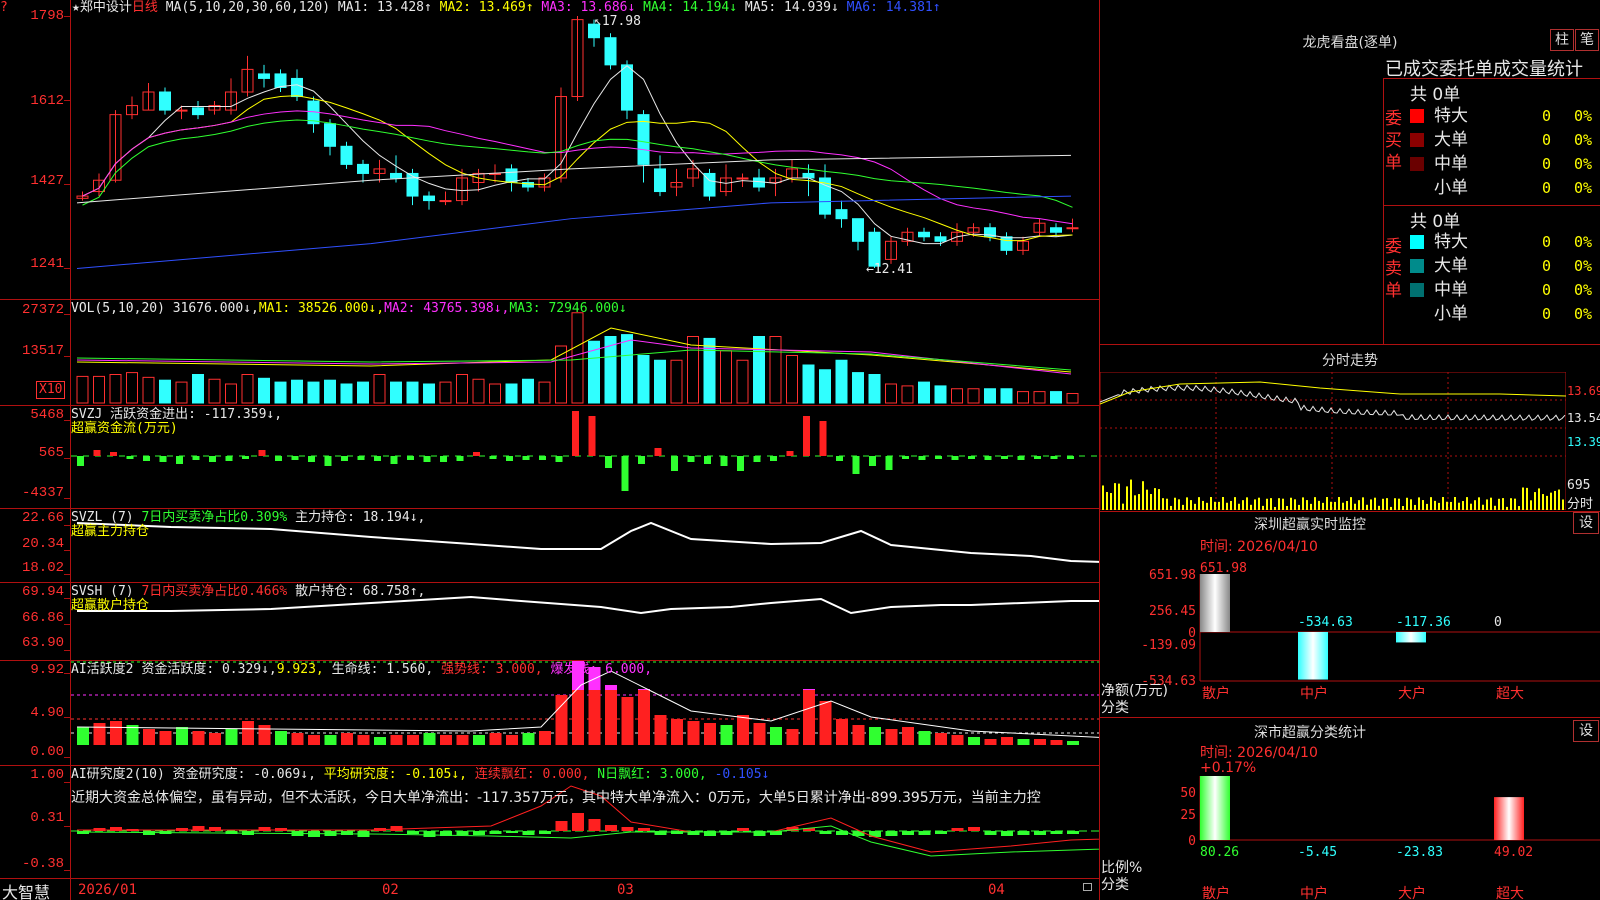 Image resolution: width=1600 pixels, height=900 pixels. What do you see at coordinates (1393, 141) in the screenshot?
I see `buy-side-label: 委买单` at bounding box center [1393, 141].